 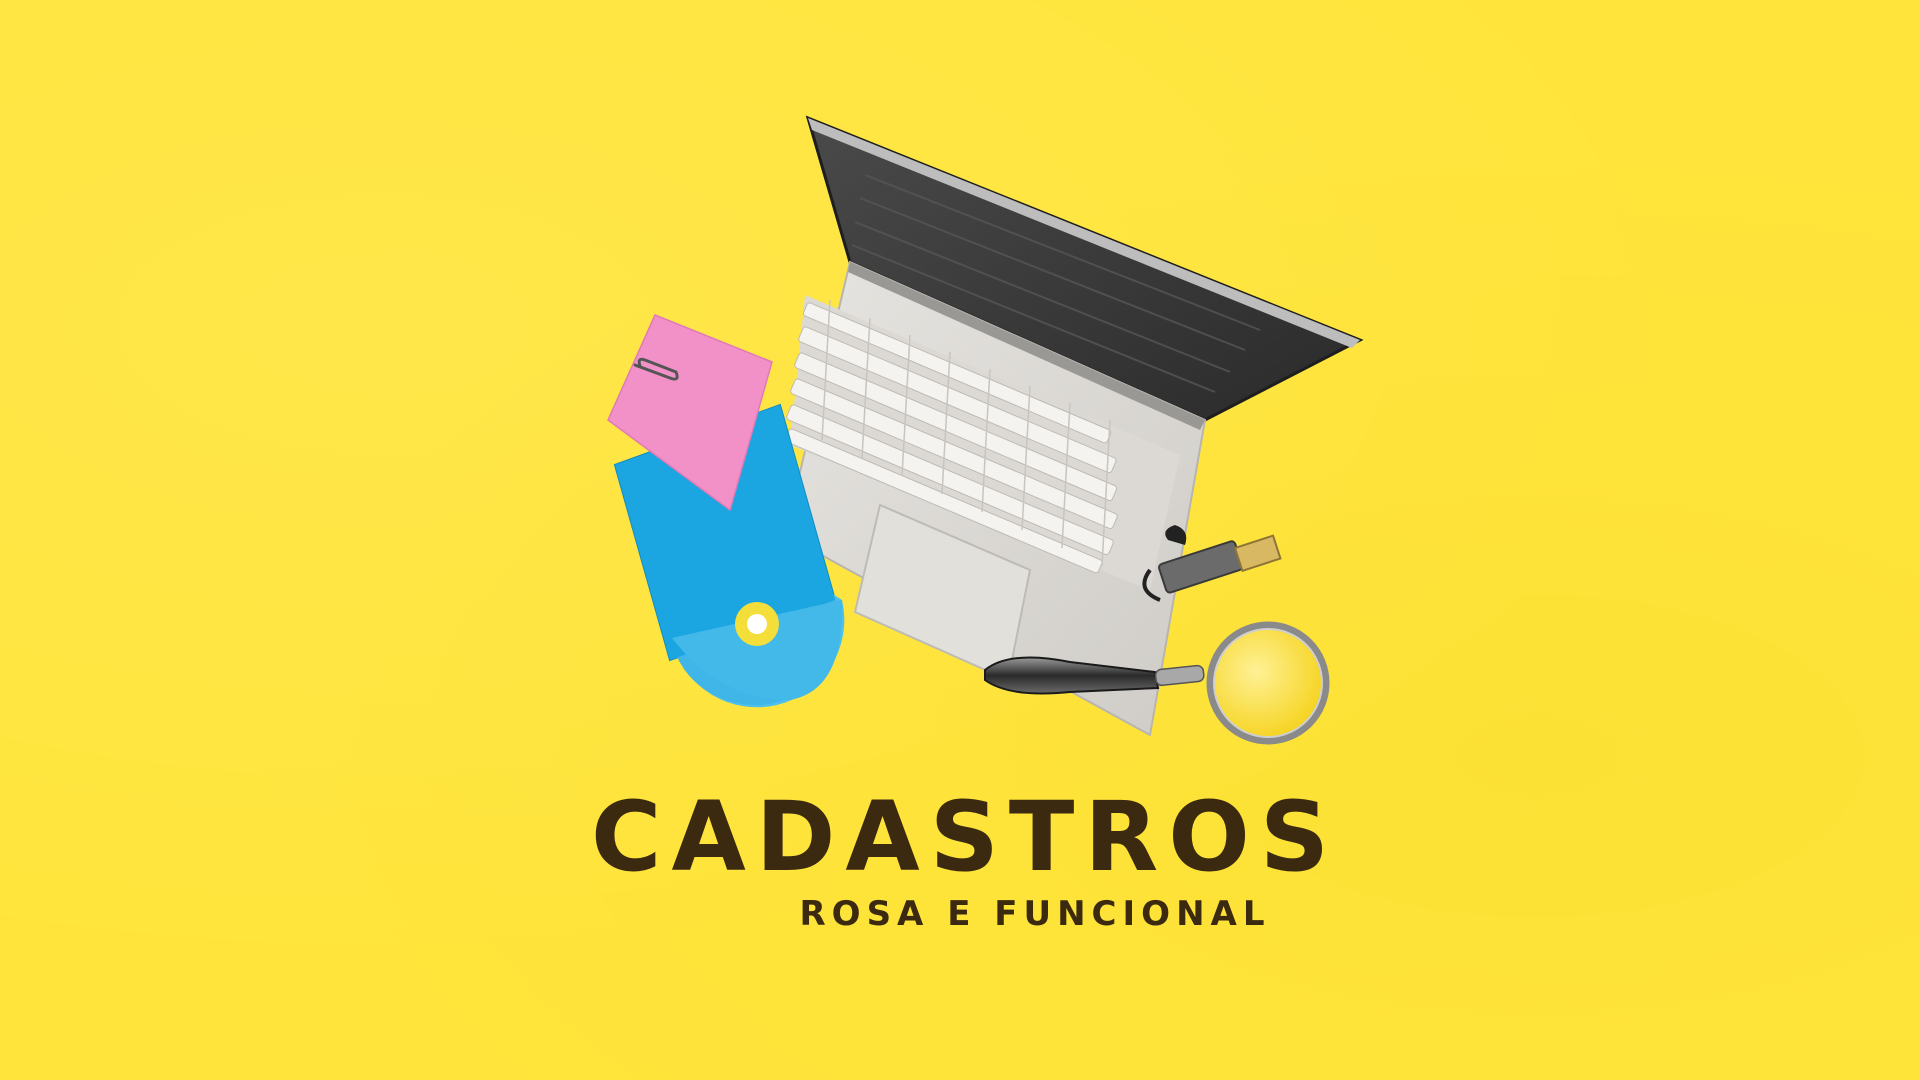 I want to click on title-block: CADASTROS ROSA E FUNCIONAL, so click(x=960, y=858).